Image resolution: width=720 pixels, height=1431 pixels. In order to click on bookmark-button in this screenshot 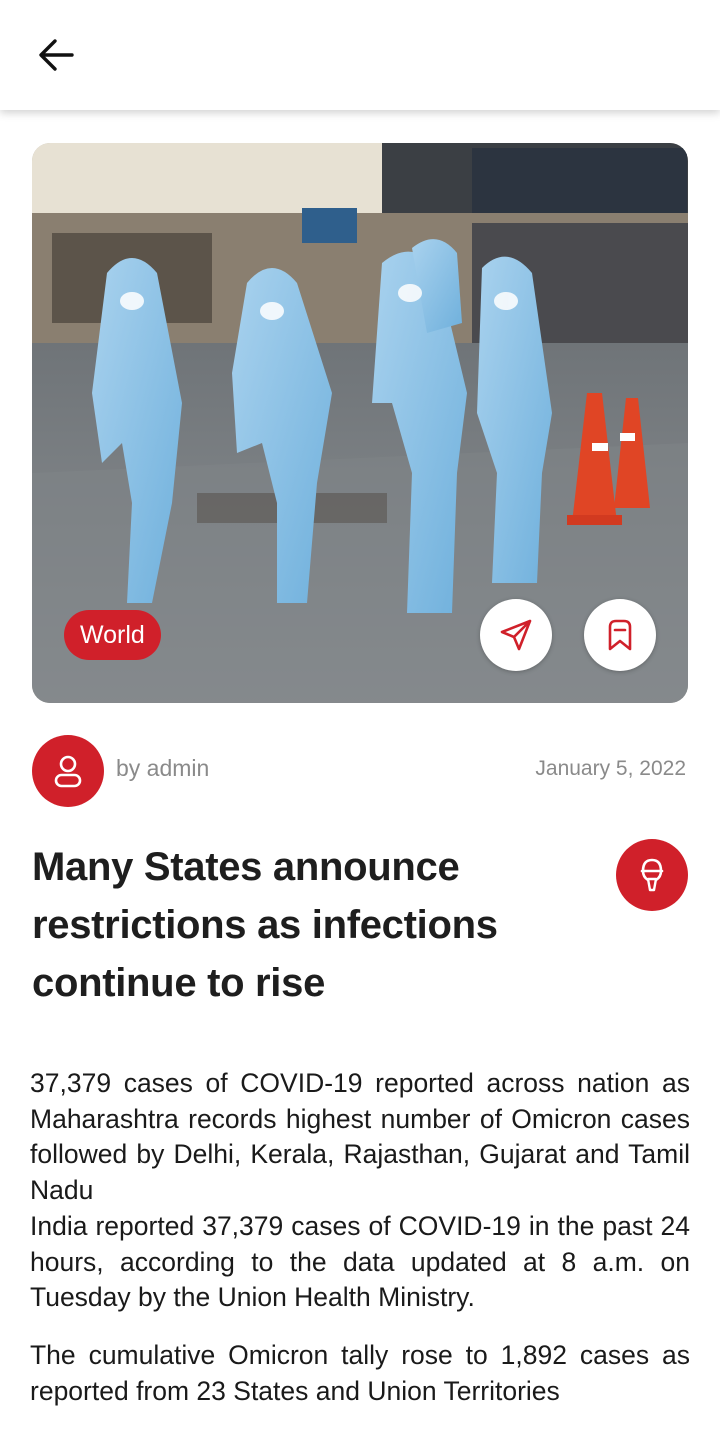, I will do `click(620, 635)`.